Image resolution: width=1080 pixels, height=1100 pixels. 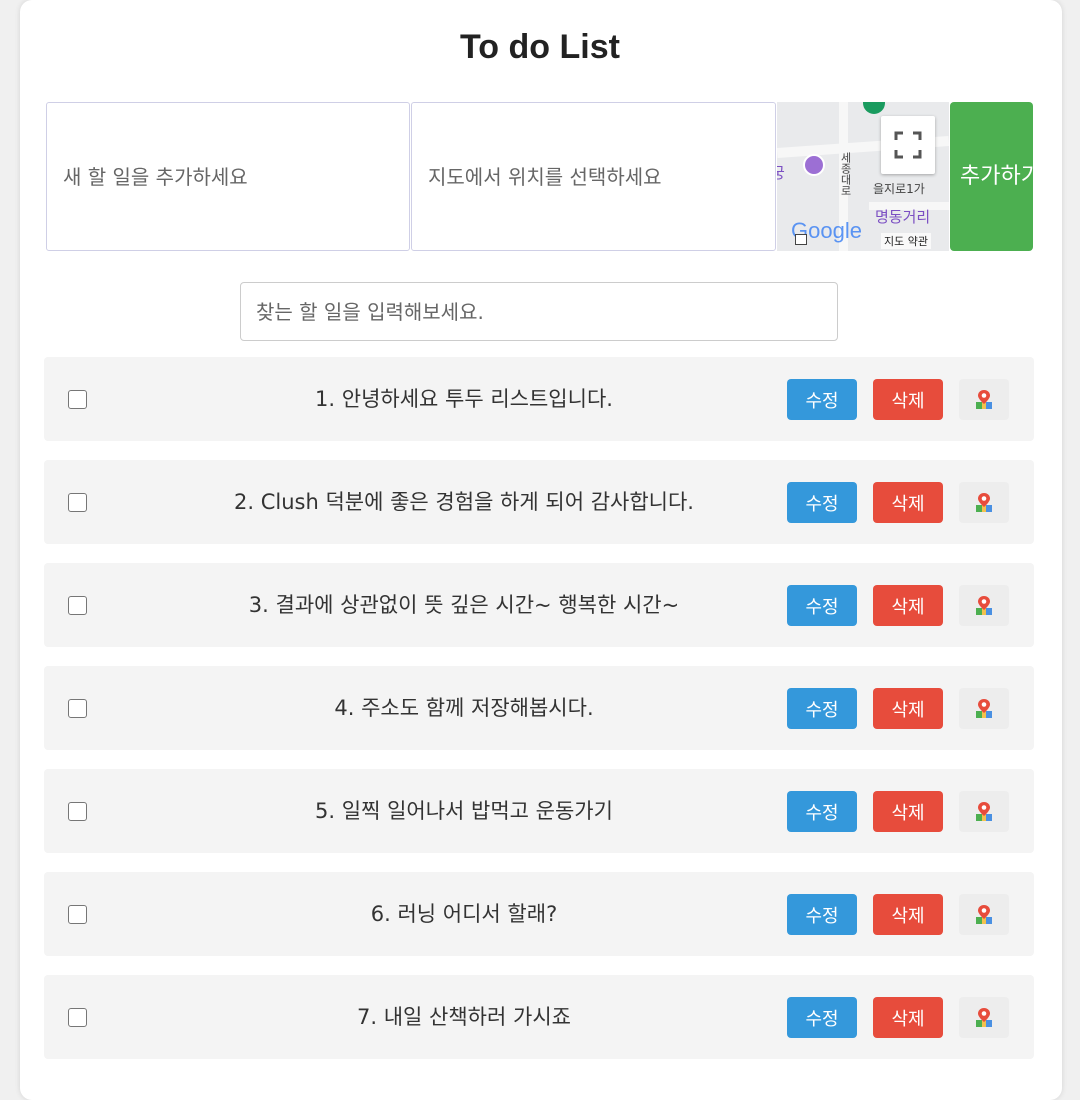 What do you see at coordinates (863, 176) in the screenshot?
I see `map-preview: 궁 세종대로 을지로1가 명동거리 Google 지도 약관` at bounding box center [863, 176].